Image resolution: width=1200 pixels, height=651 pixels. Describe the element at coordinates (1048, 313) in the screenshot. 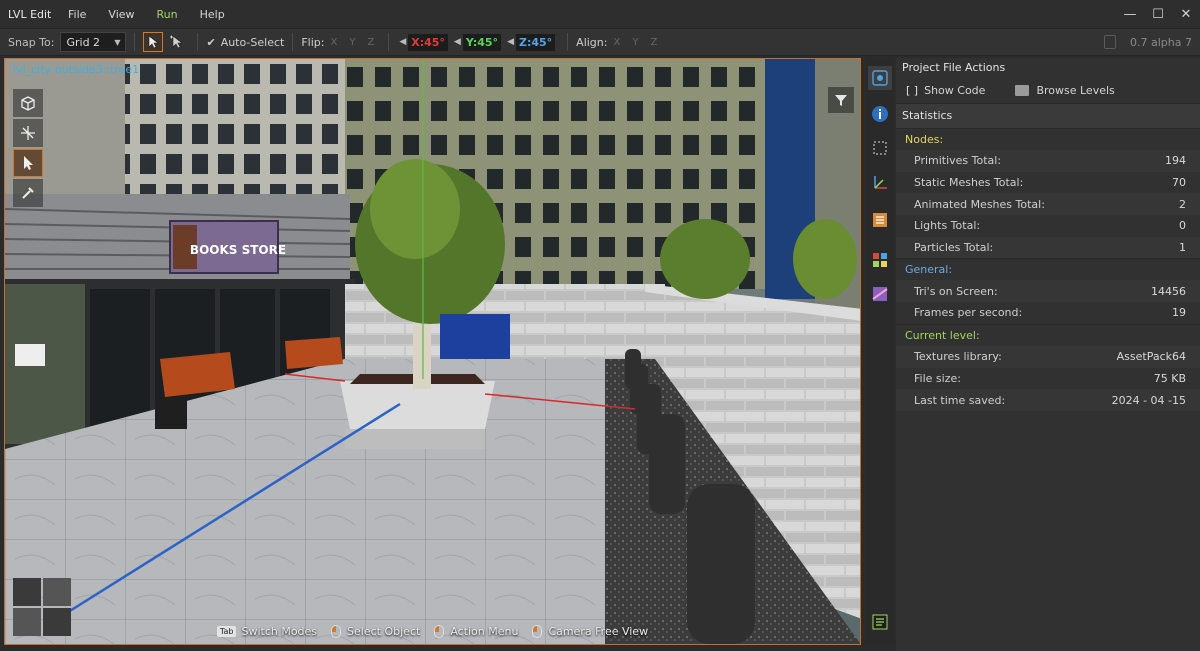

I see `stat-row: Frames per second: 19` at that location.